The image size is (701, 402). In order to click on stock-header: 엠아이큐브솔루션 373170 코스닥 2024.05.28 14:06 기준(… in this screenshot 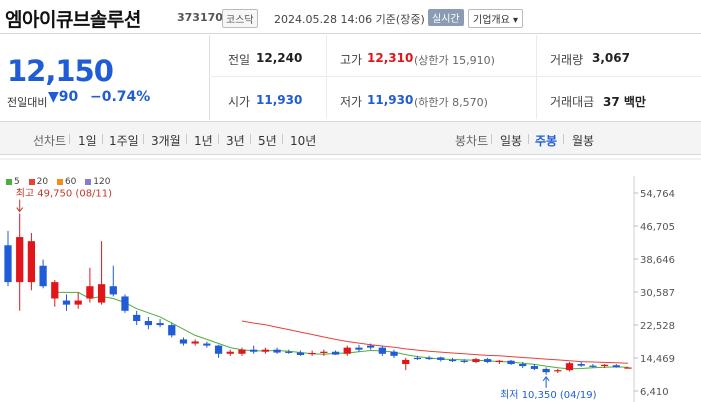, I will do `click(350, 17)`.